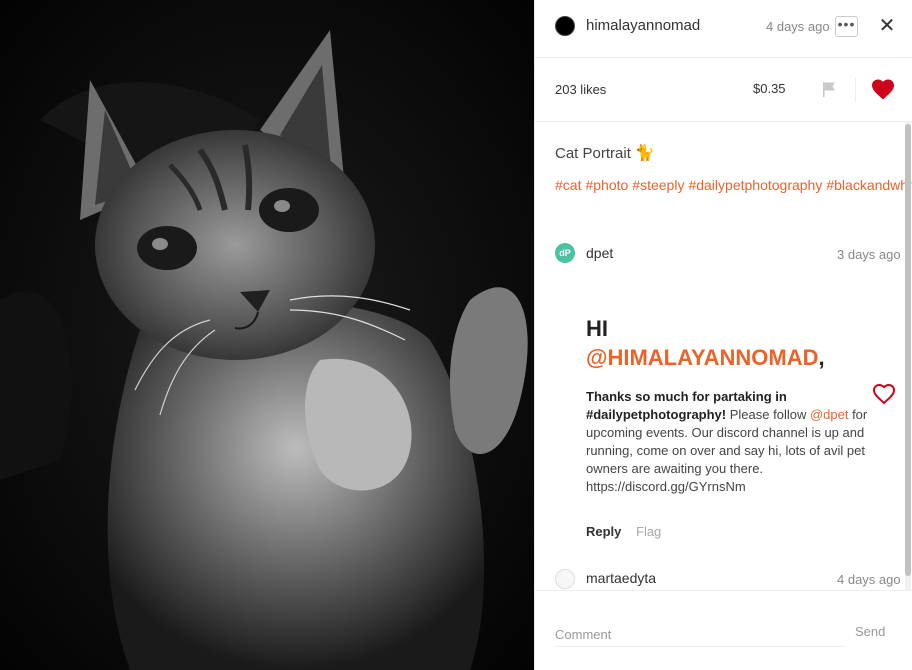 This screenshot has width=912, height=670. I want to click on tag-link: #photo, so click(606, 185).